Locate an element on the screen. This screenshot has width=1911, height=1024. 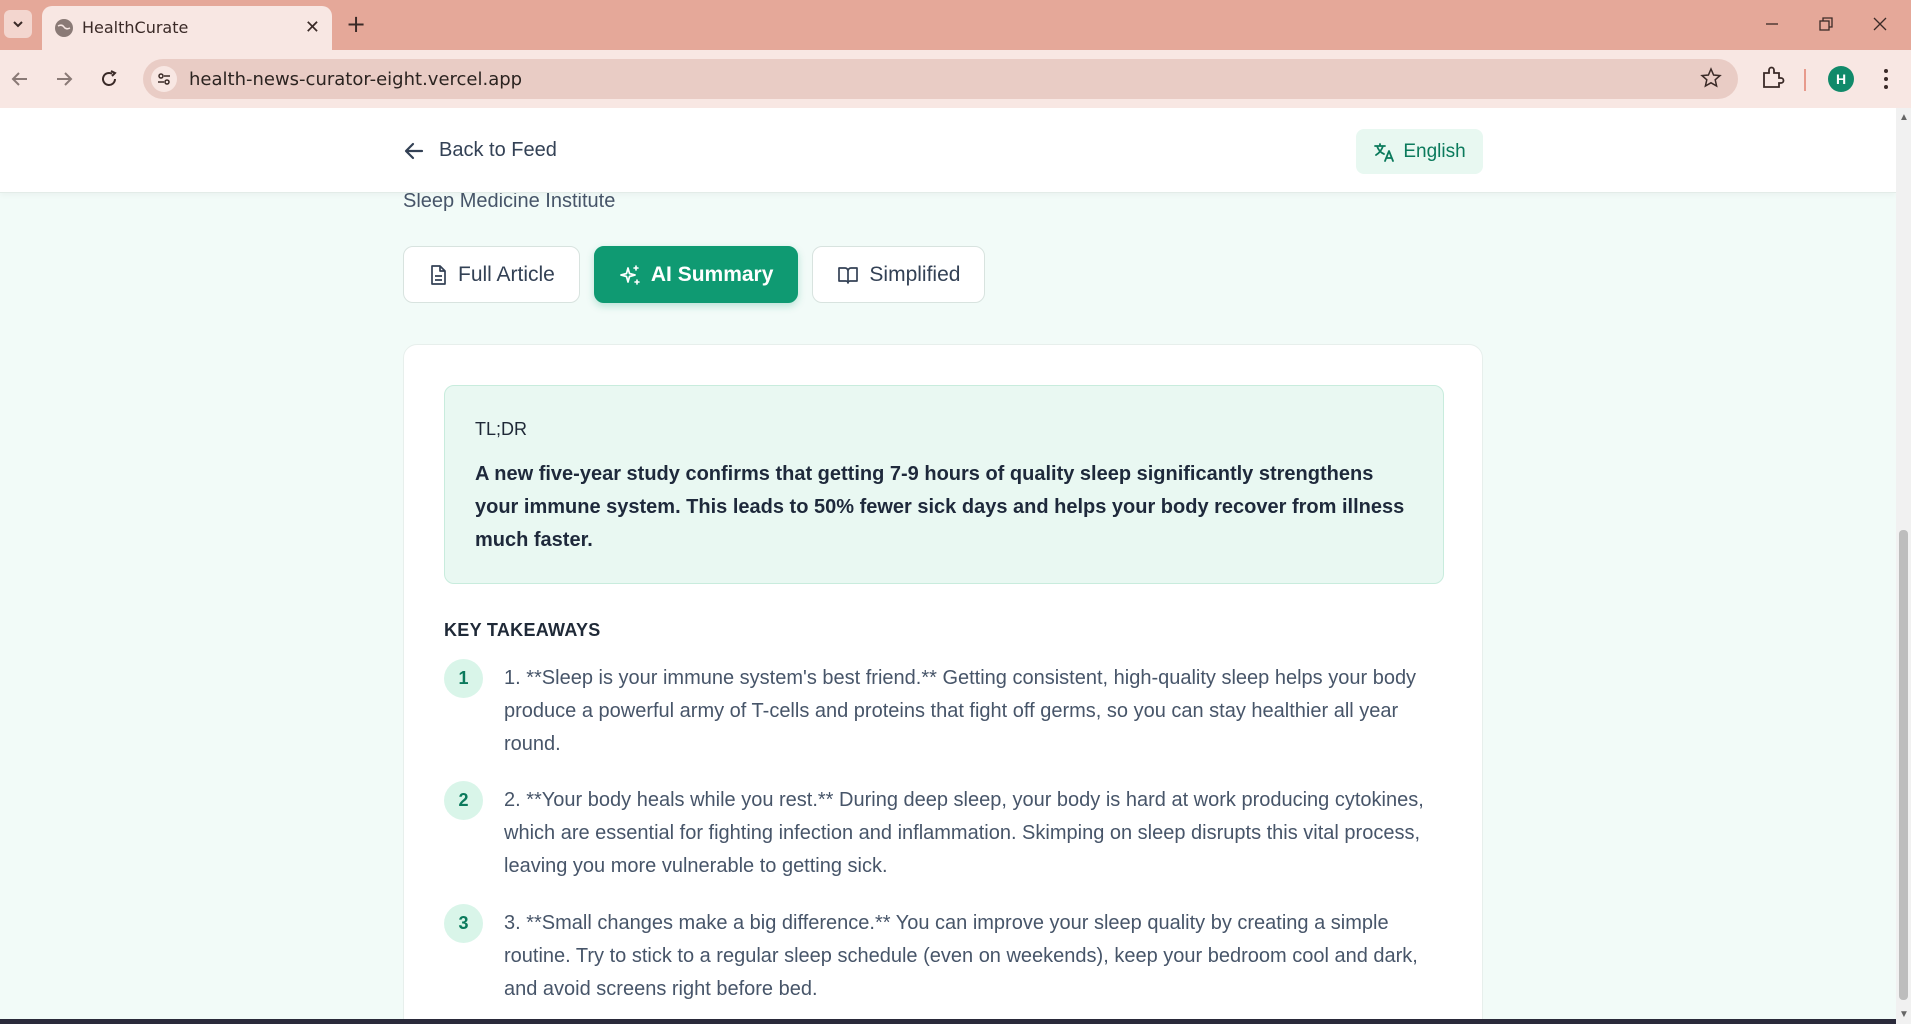
translate-icon is located at coordinates (1384, 152).